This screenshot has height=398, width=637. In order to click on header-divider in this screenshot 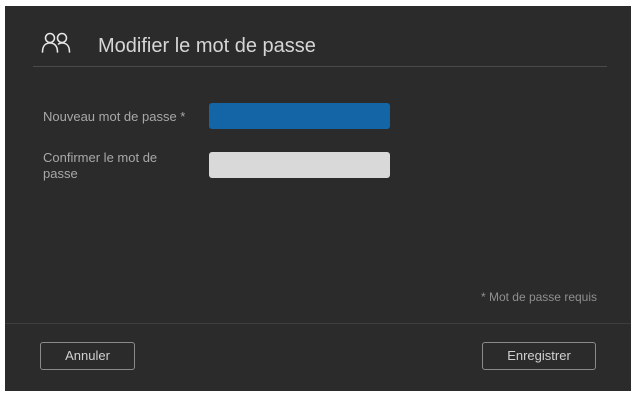, I will do `click(320, 66)`.